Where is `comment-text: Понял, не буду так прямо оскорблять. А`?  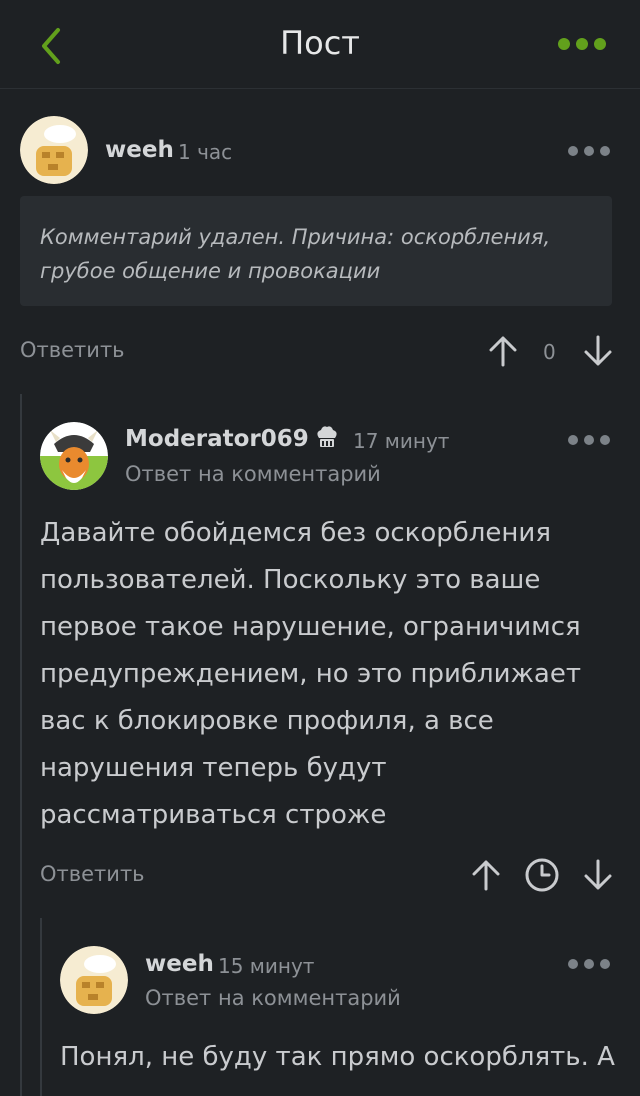 comment-text: Понял, не буду так прямо оскорблять. А is located at coordinates (337, 1057).